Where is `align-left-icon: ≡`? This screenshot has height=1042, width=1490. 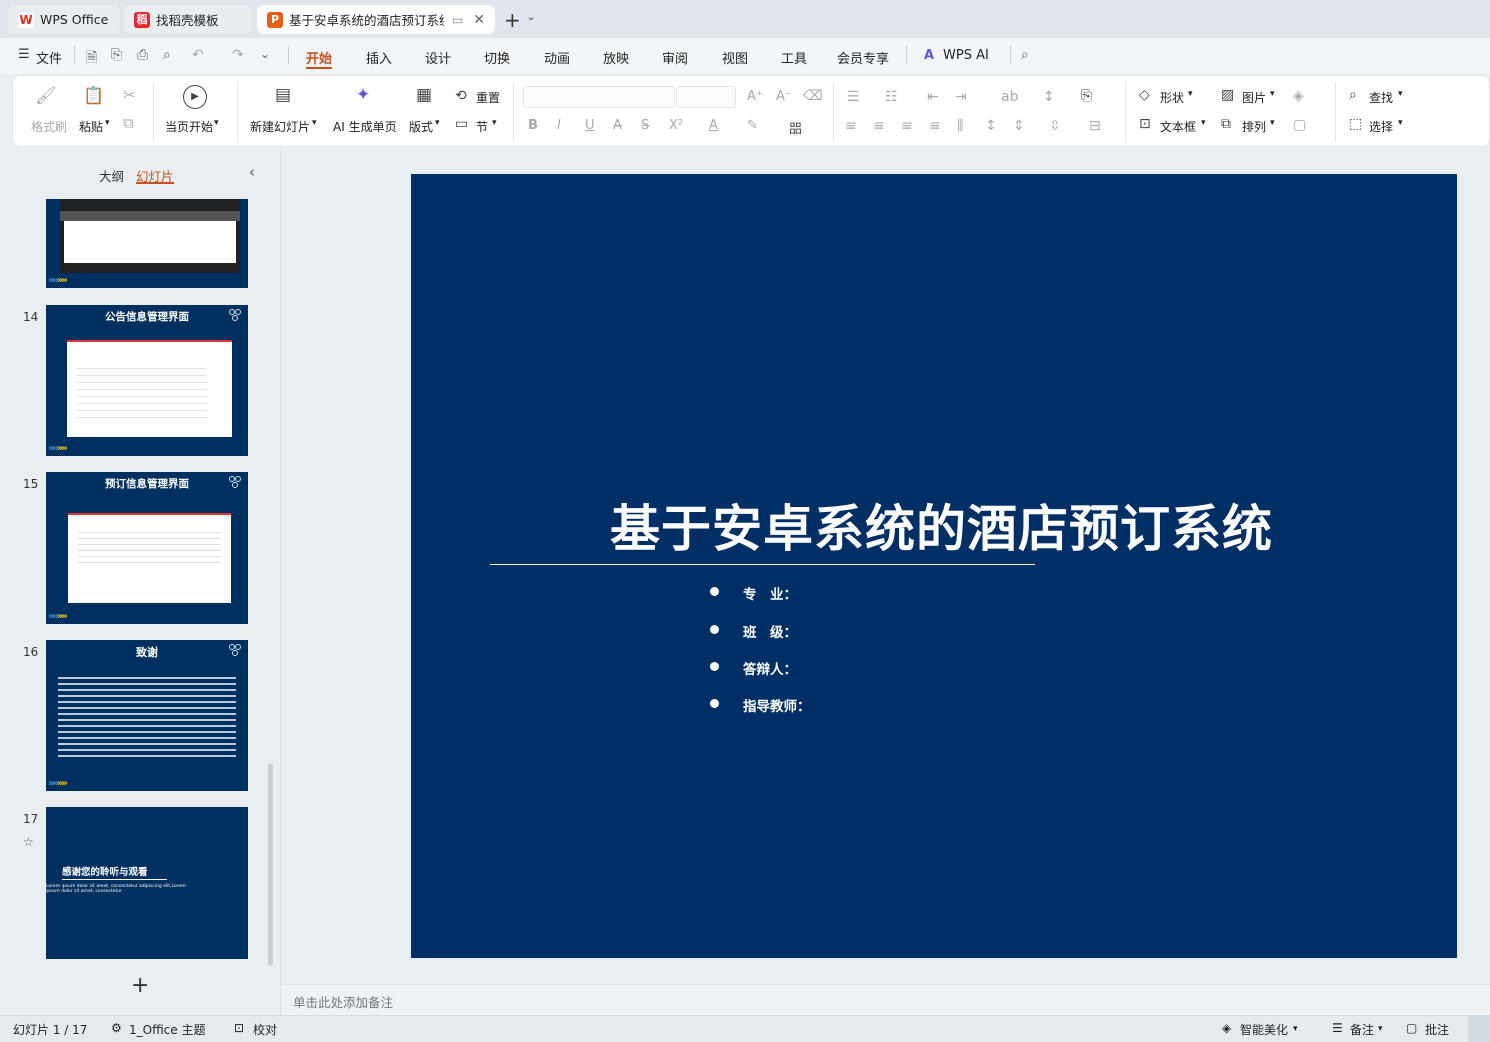 align-left-icon: ≡ is located at coordinates (851, 126).